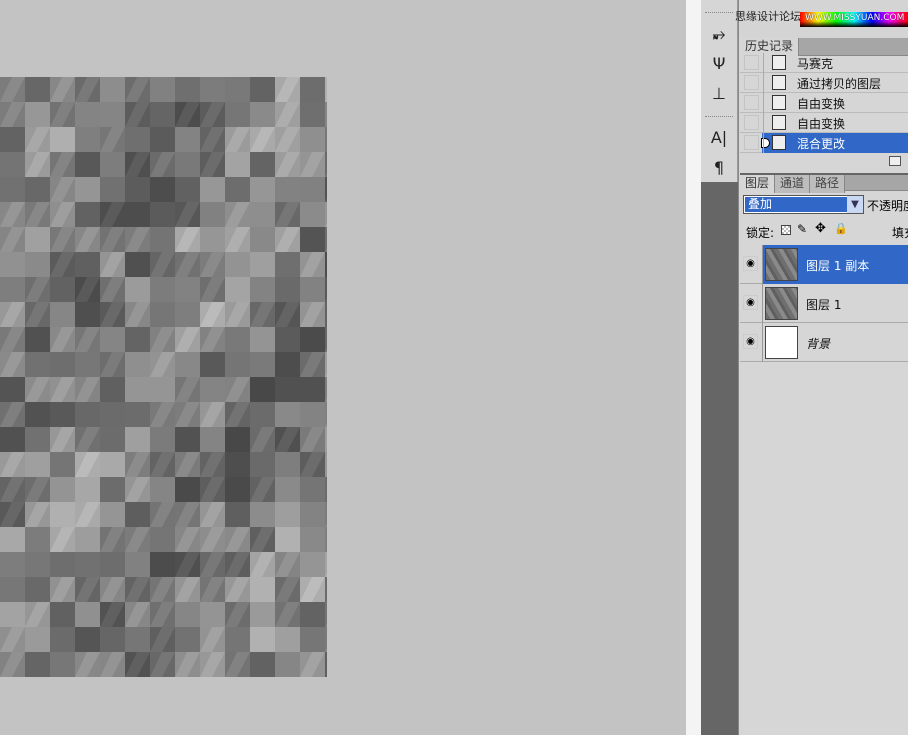 This screenshot has height=735, width=908. I want to click on tab-layers: 图层, so click(758, 184).